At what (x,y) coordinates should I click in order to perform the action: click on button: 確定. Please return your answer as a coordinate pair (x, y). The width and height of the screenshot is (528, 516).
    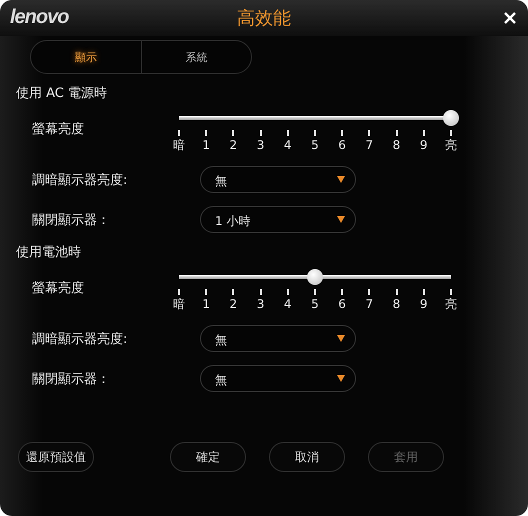
    Looking at the image, I should click on (208, 457).